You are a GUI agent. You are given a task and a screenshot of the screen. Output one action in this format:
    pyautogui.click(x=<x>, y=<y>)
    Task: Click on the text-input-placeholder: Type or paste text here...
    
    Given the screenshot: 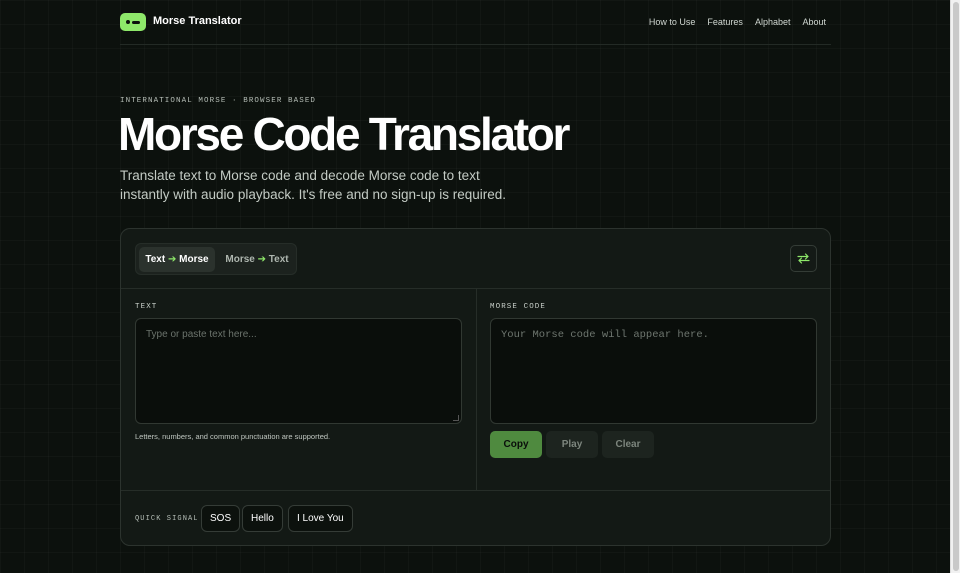 What is the action you would take?
    pyautogui.click(x=201, y=334)
    